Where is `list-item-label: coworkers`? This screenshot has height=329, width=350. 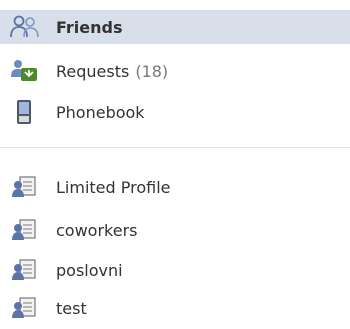
list-item-label: coworkers is located at coordinates (97, 230).